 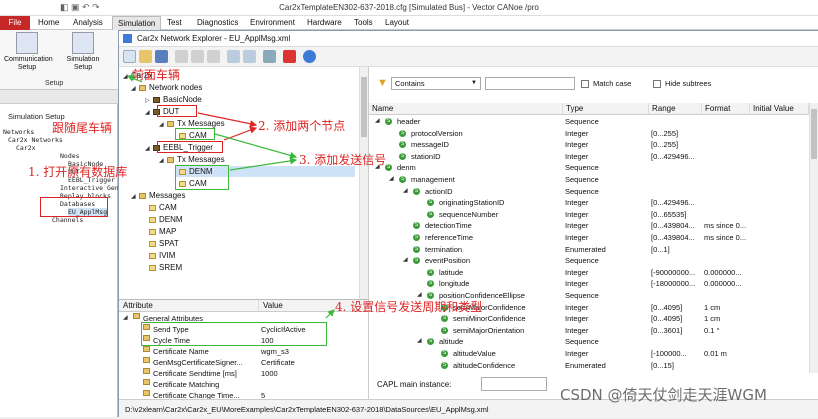 I want to click on annotation-arrows, so click(x=230, y=197).